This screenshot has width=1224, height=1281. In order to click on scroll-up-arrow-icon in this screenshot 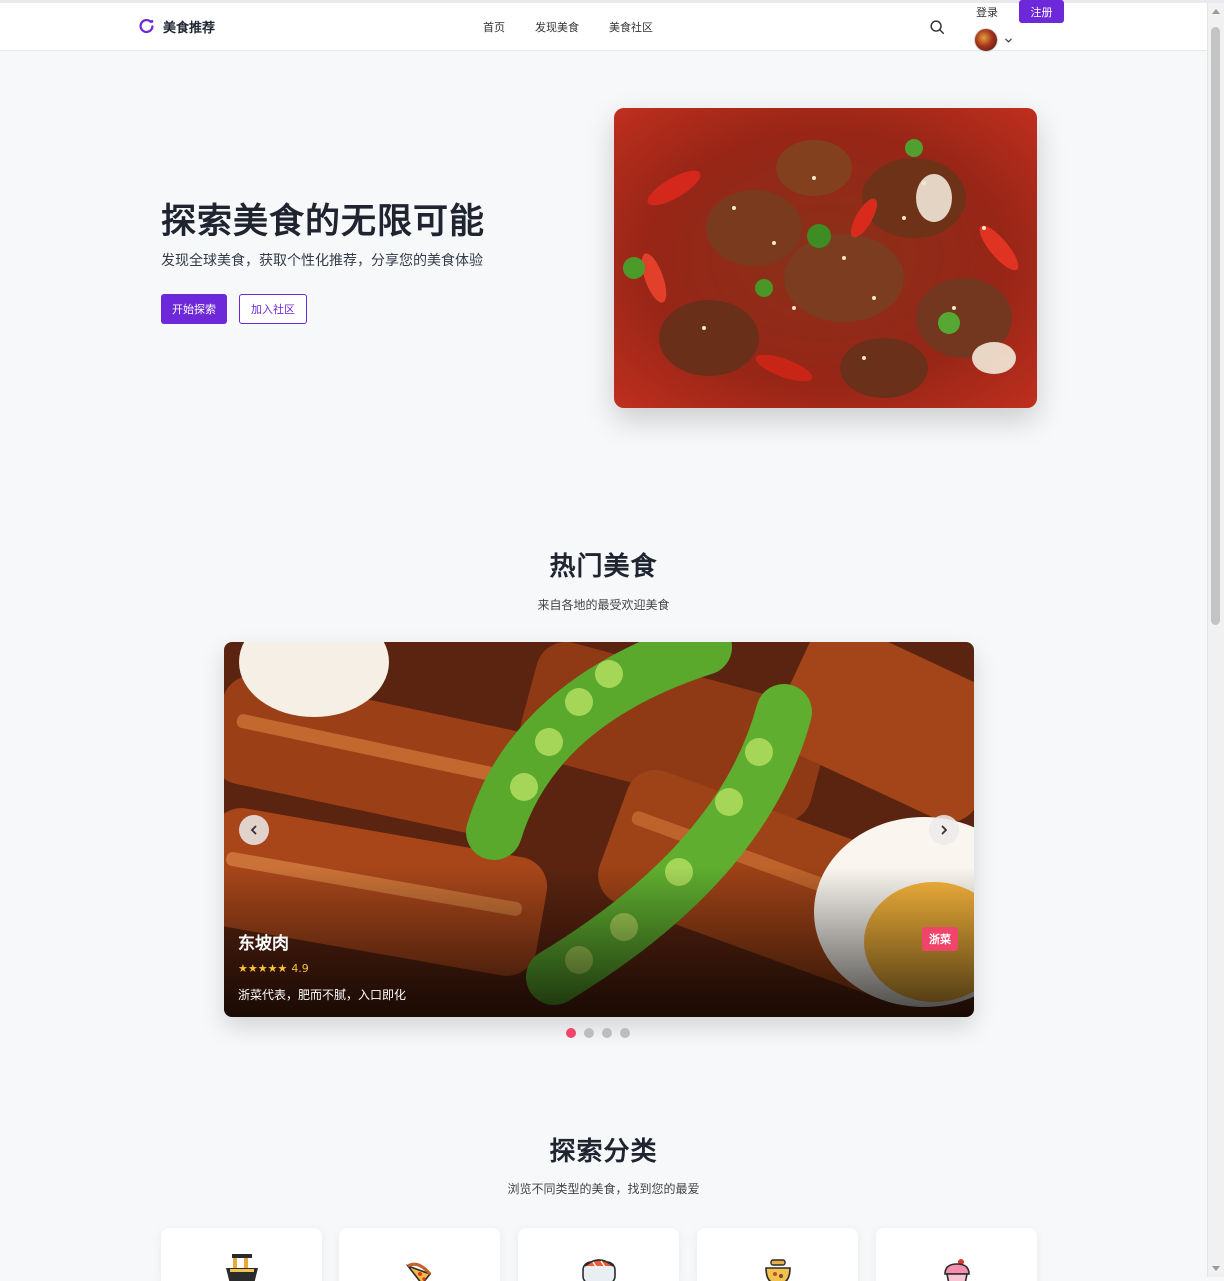, I will do `click(1216, 11)`.